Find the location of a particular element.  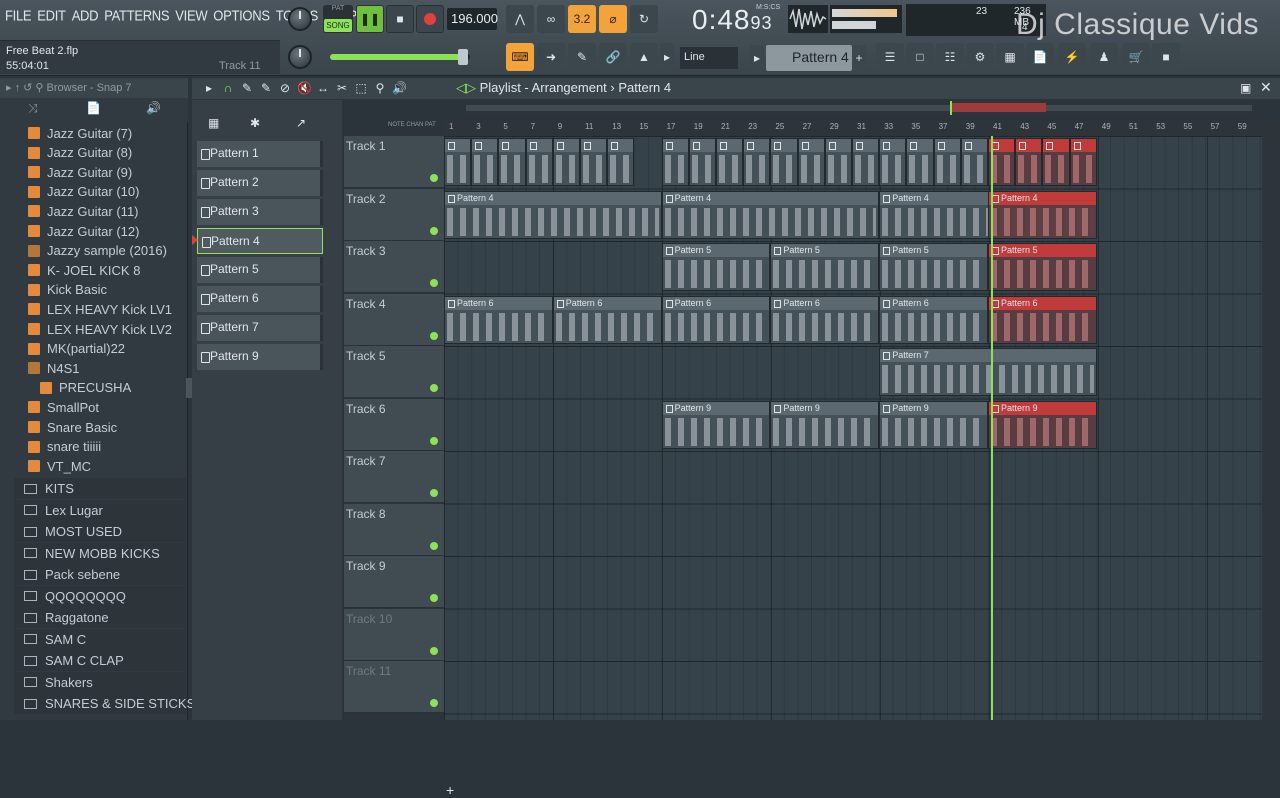

add-pattern-button: + is located at coordinates (859, 58).